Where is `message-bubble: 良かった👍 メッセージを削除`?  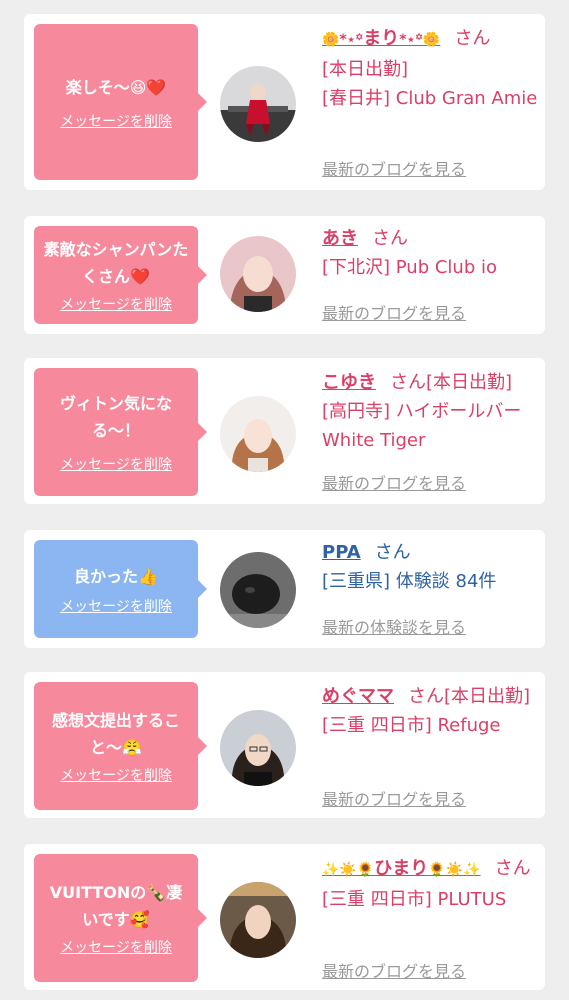
message-bubble: 良かった👍 メッセージを削除 is located at coordinates (120, 589).